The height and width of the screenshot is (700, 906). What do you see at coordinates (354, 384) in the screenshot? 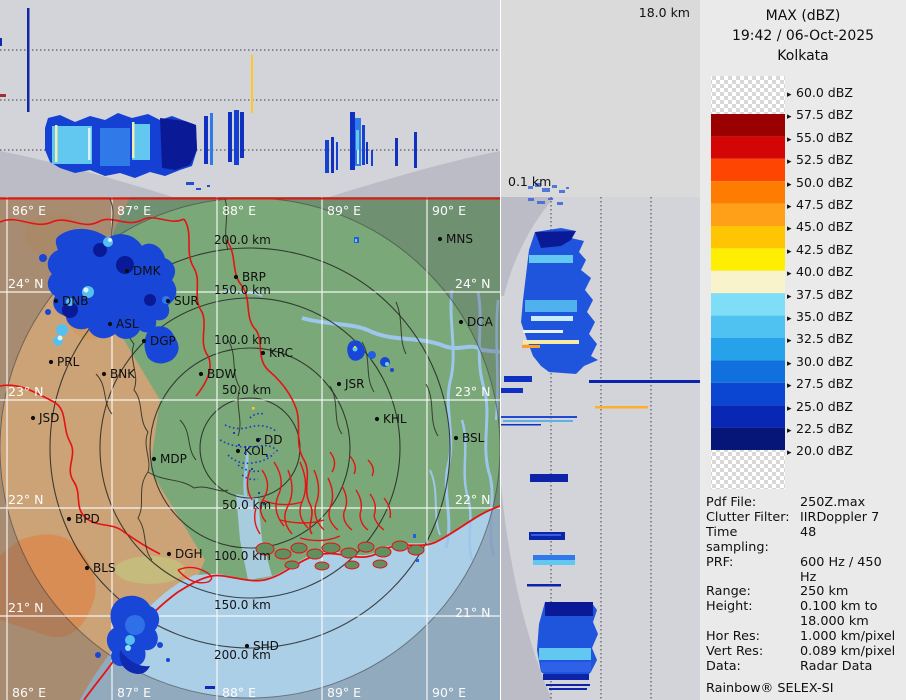
I see `city-label: JSR` at bounding box center [354, 384].